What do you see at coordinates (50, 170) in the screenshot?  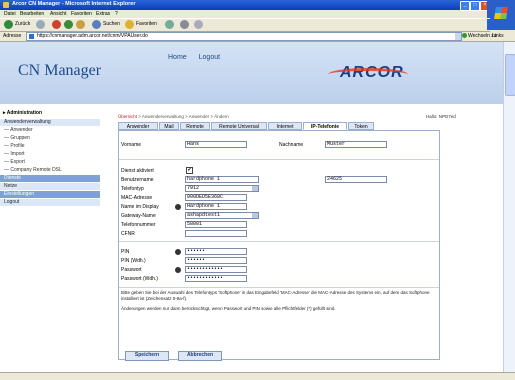 I see `sidebar-item-company-remote-dsl: — Company Remote DSL` at bounding box center [50, 170].